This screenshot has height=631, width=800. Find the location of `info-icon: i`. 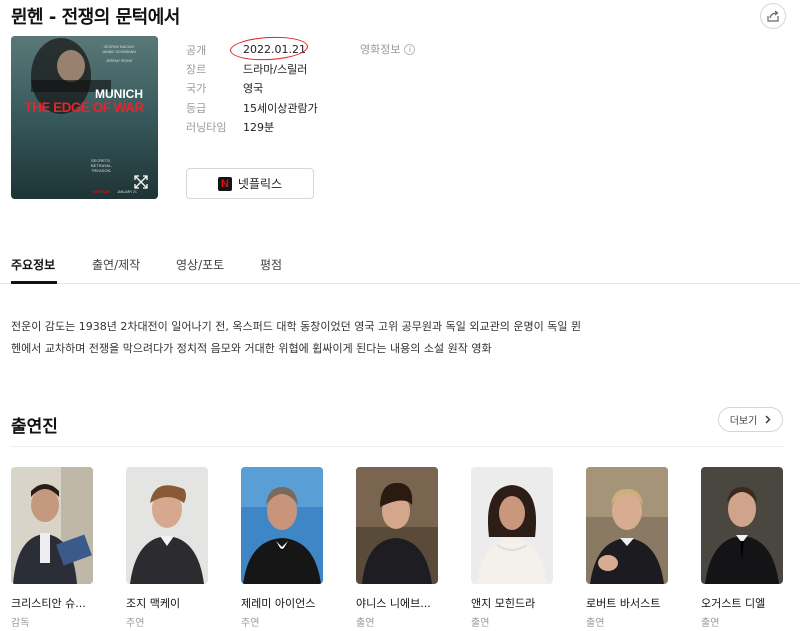

info-icon: i is located at coordinates (410, 49).